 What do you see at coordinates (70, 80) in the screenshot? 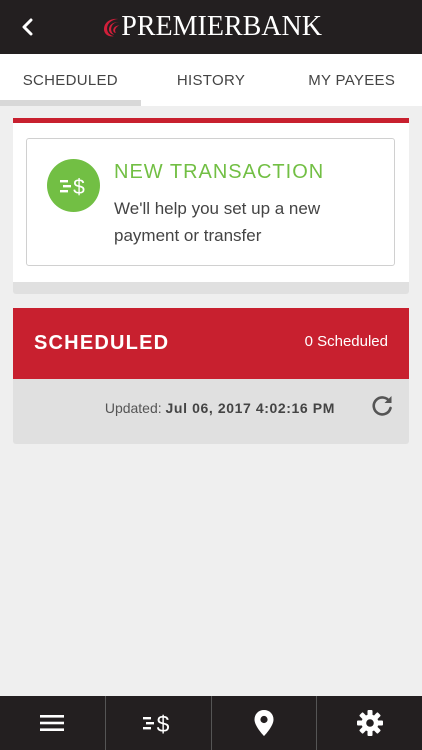
I see `tab-scheduled: SCHEDULED` at bounding box center [70, 80].